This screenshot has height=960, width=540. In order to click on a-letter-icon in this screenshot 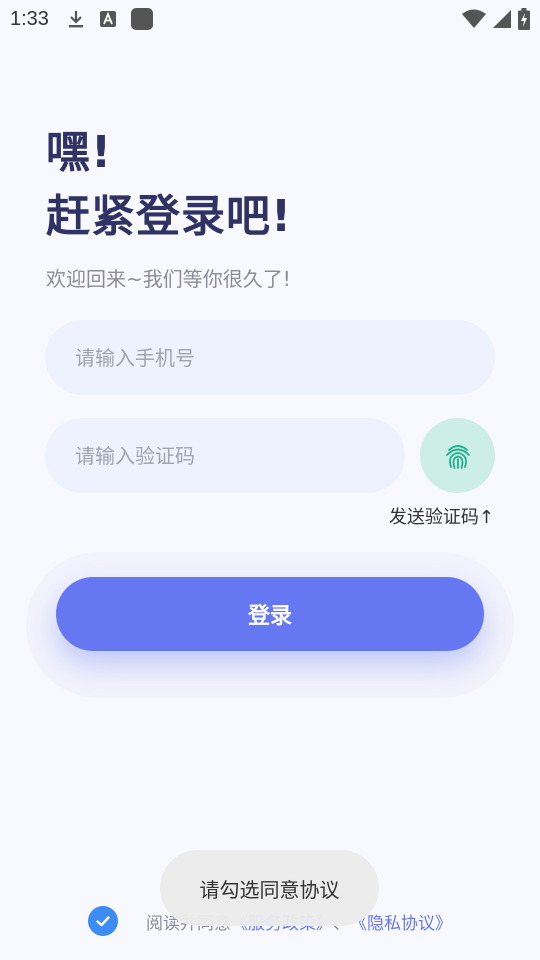, I will do `click(107, 19)`.